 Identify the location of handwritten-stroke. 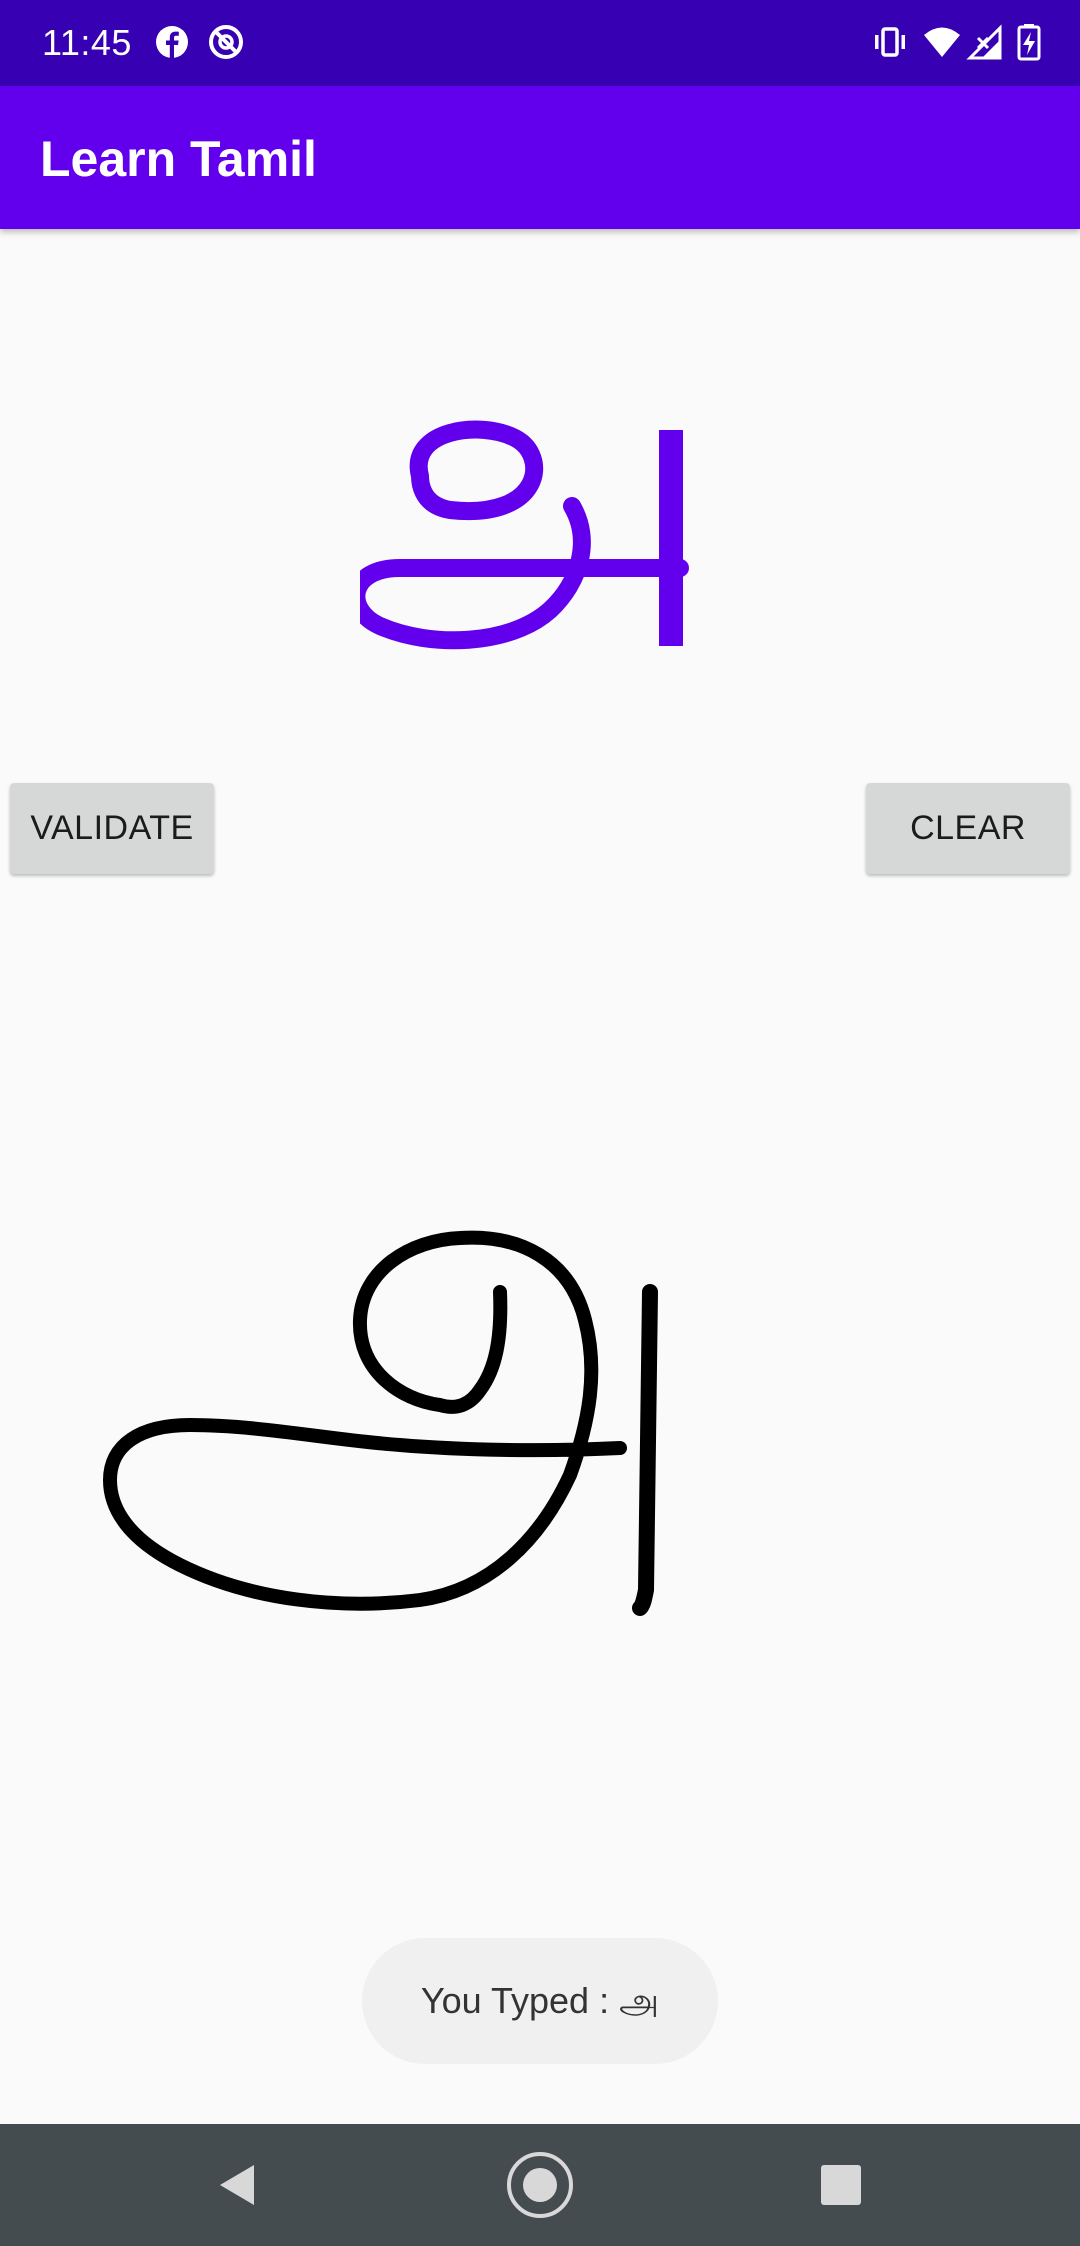
(365, 1420).